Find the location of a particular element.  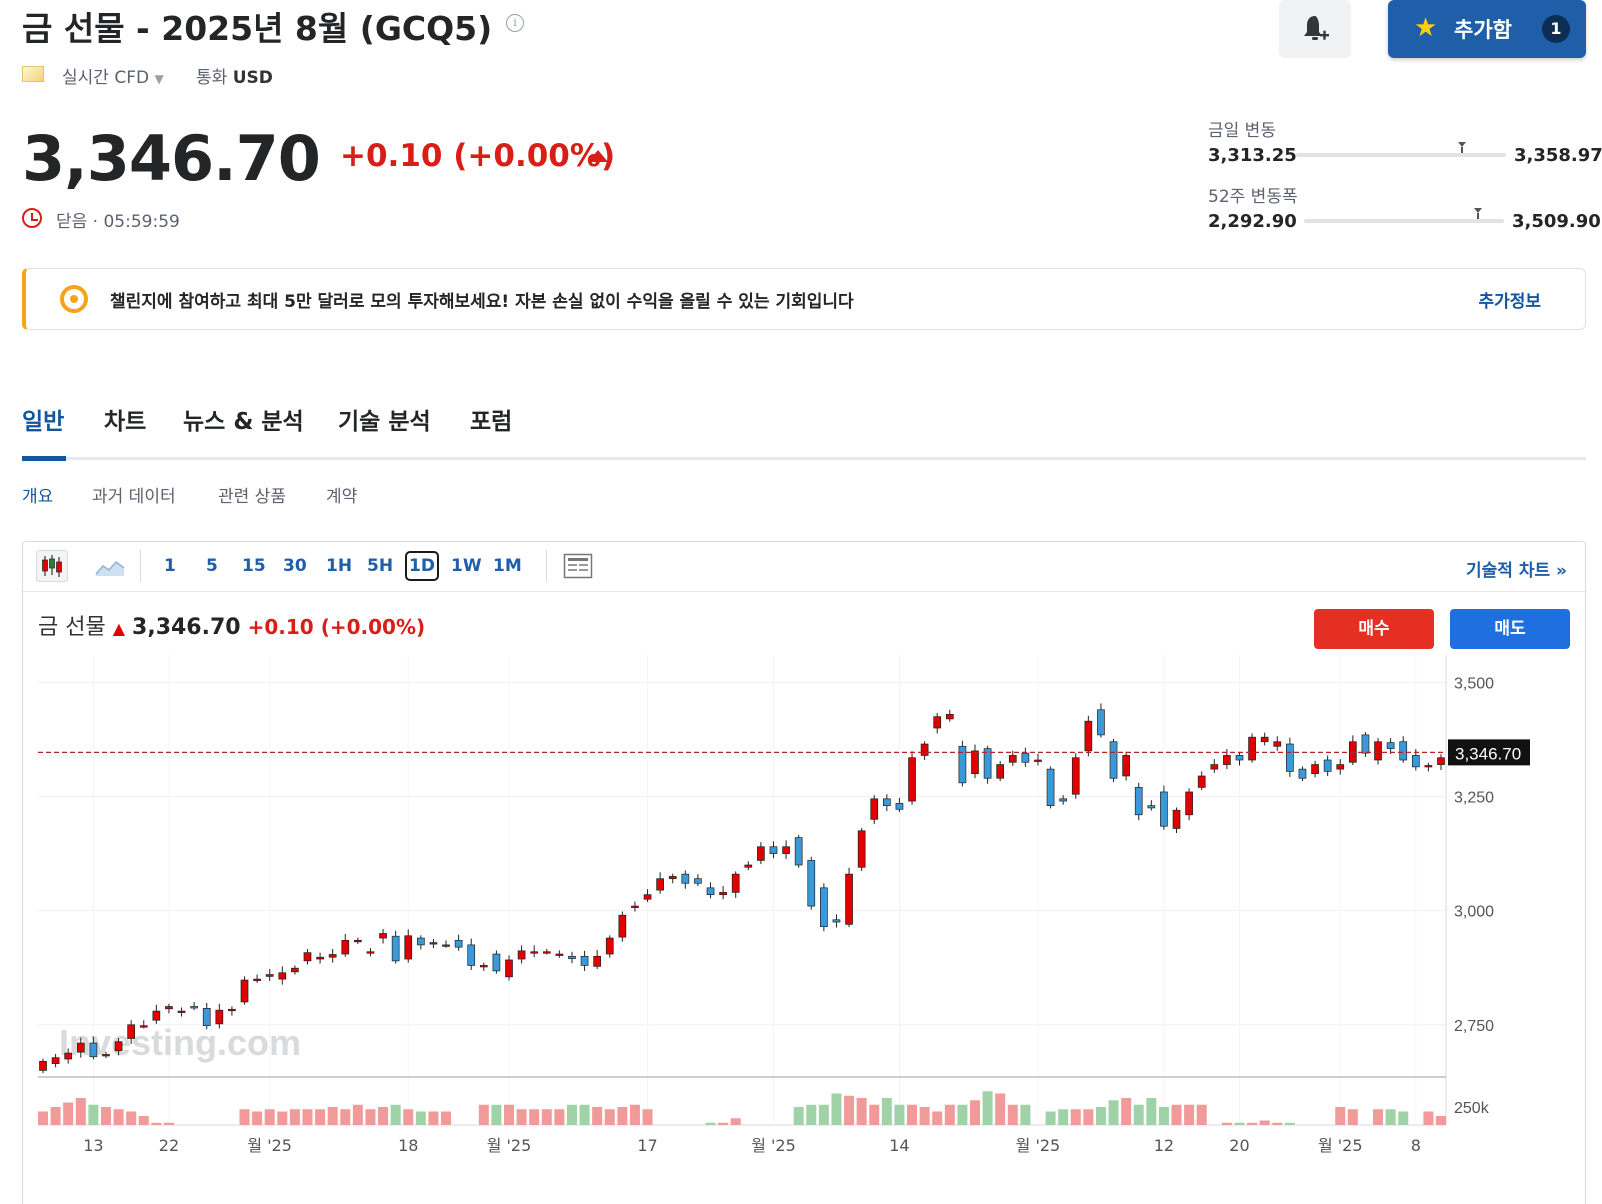

timeframe-5min: 5 is located at coordinates (212, 566).